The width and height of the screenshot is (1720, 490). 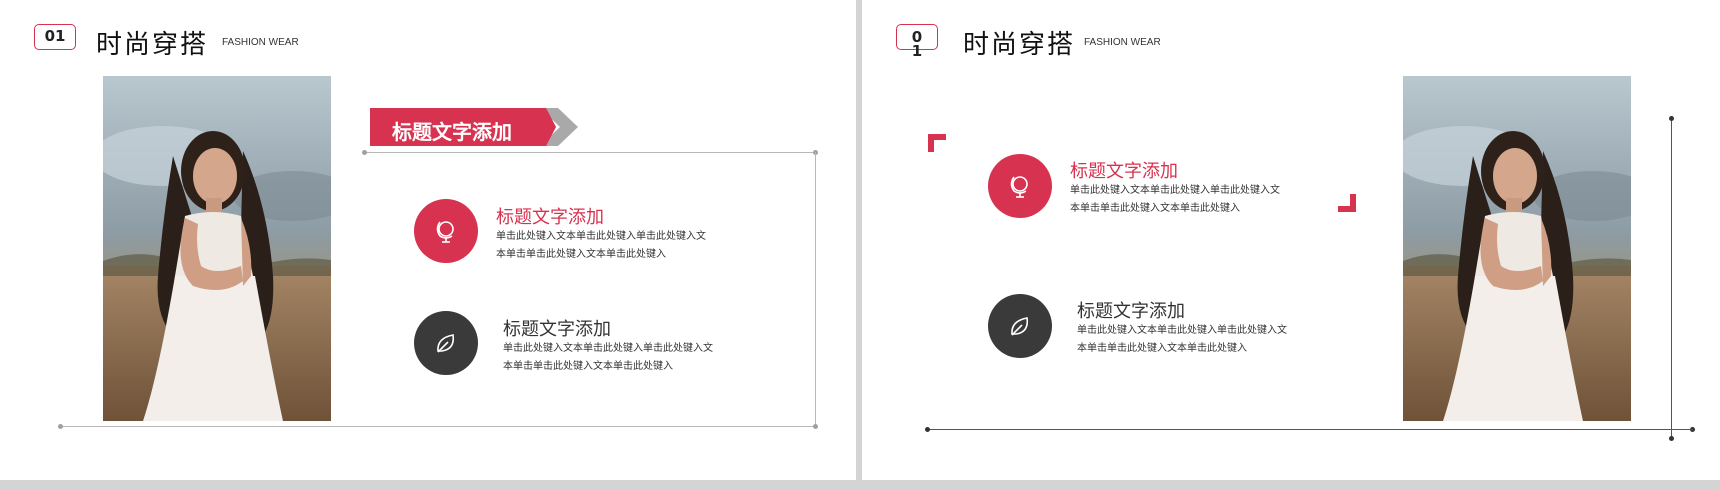 I want to click on title-banner: 标题文字添加, so click(x=475, y=127).